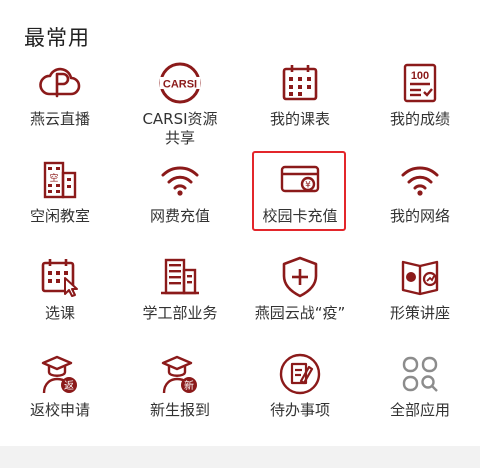 This screenshot has height=468, width=480. What do you see at coordinates (300, 374) in the screenshot?
I see `todo-edit-icon` at bounding box center [300, 374].